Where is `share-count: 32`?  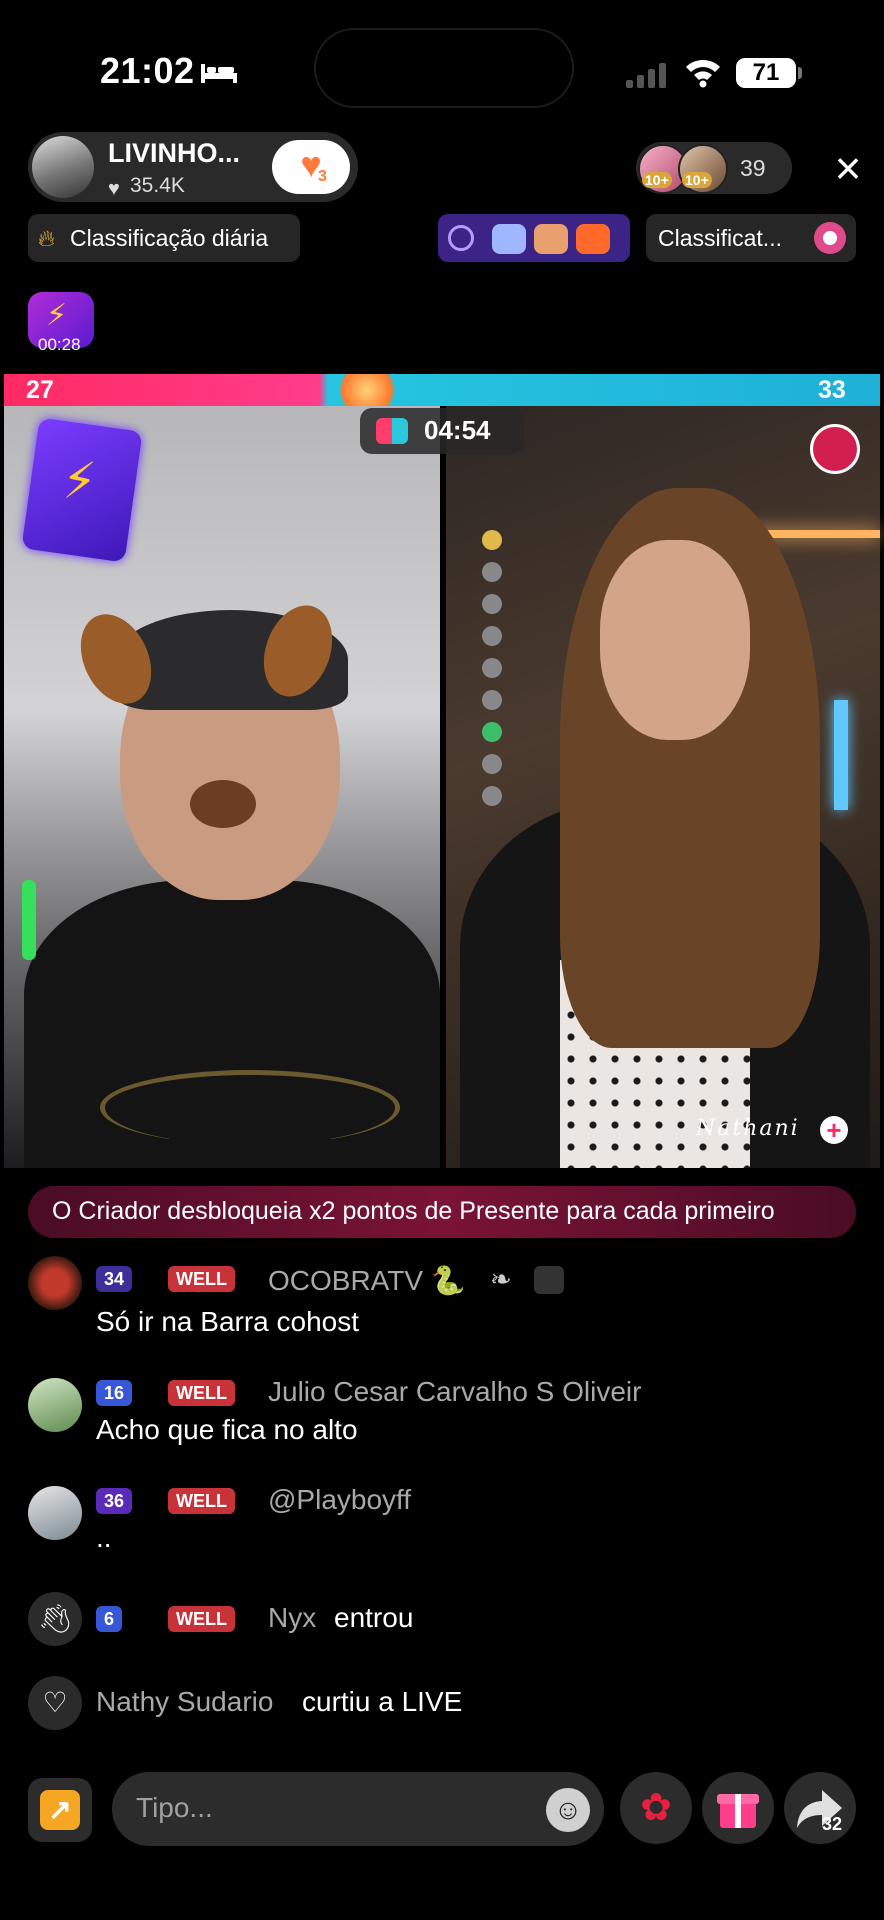
share-count: 32 is located at coordinates (832, 1824).